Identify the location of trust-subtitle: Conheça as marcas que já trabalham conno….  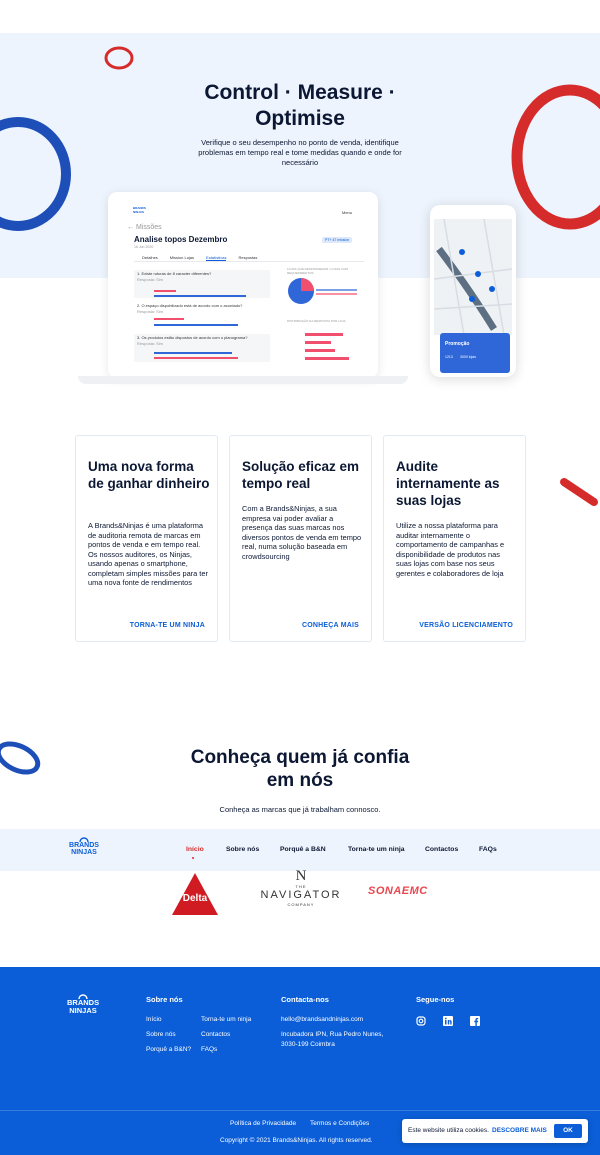
(300, 809).